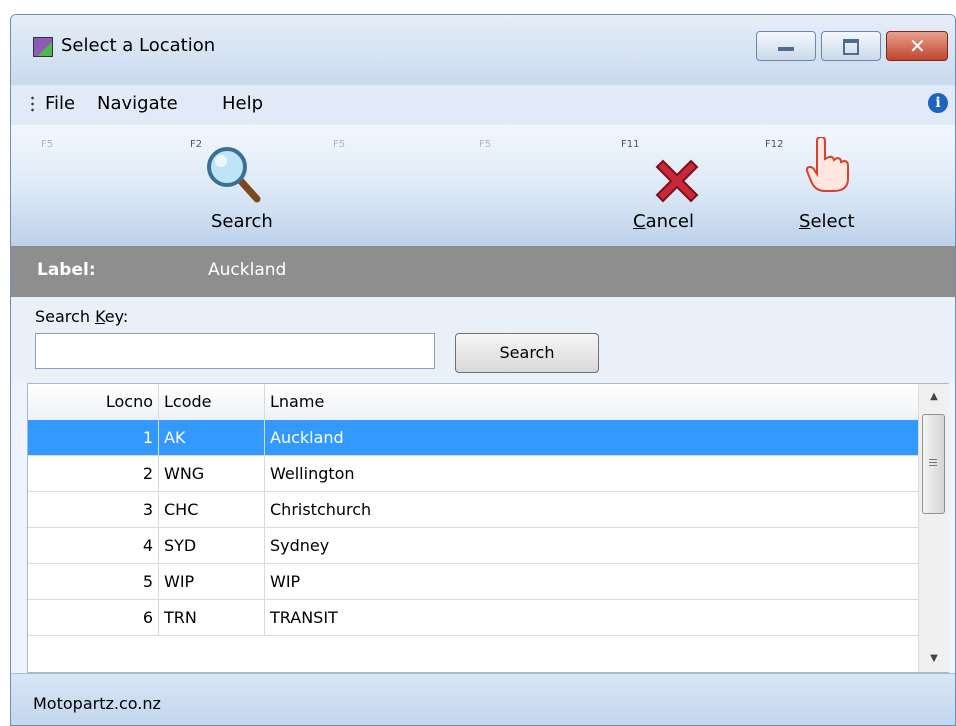 This screenshot has width=956, height=726. I want to click on cell-locno: 3, so click(93, 509).